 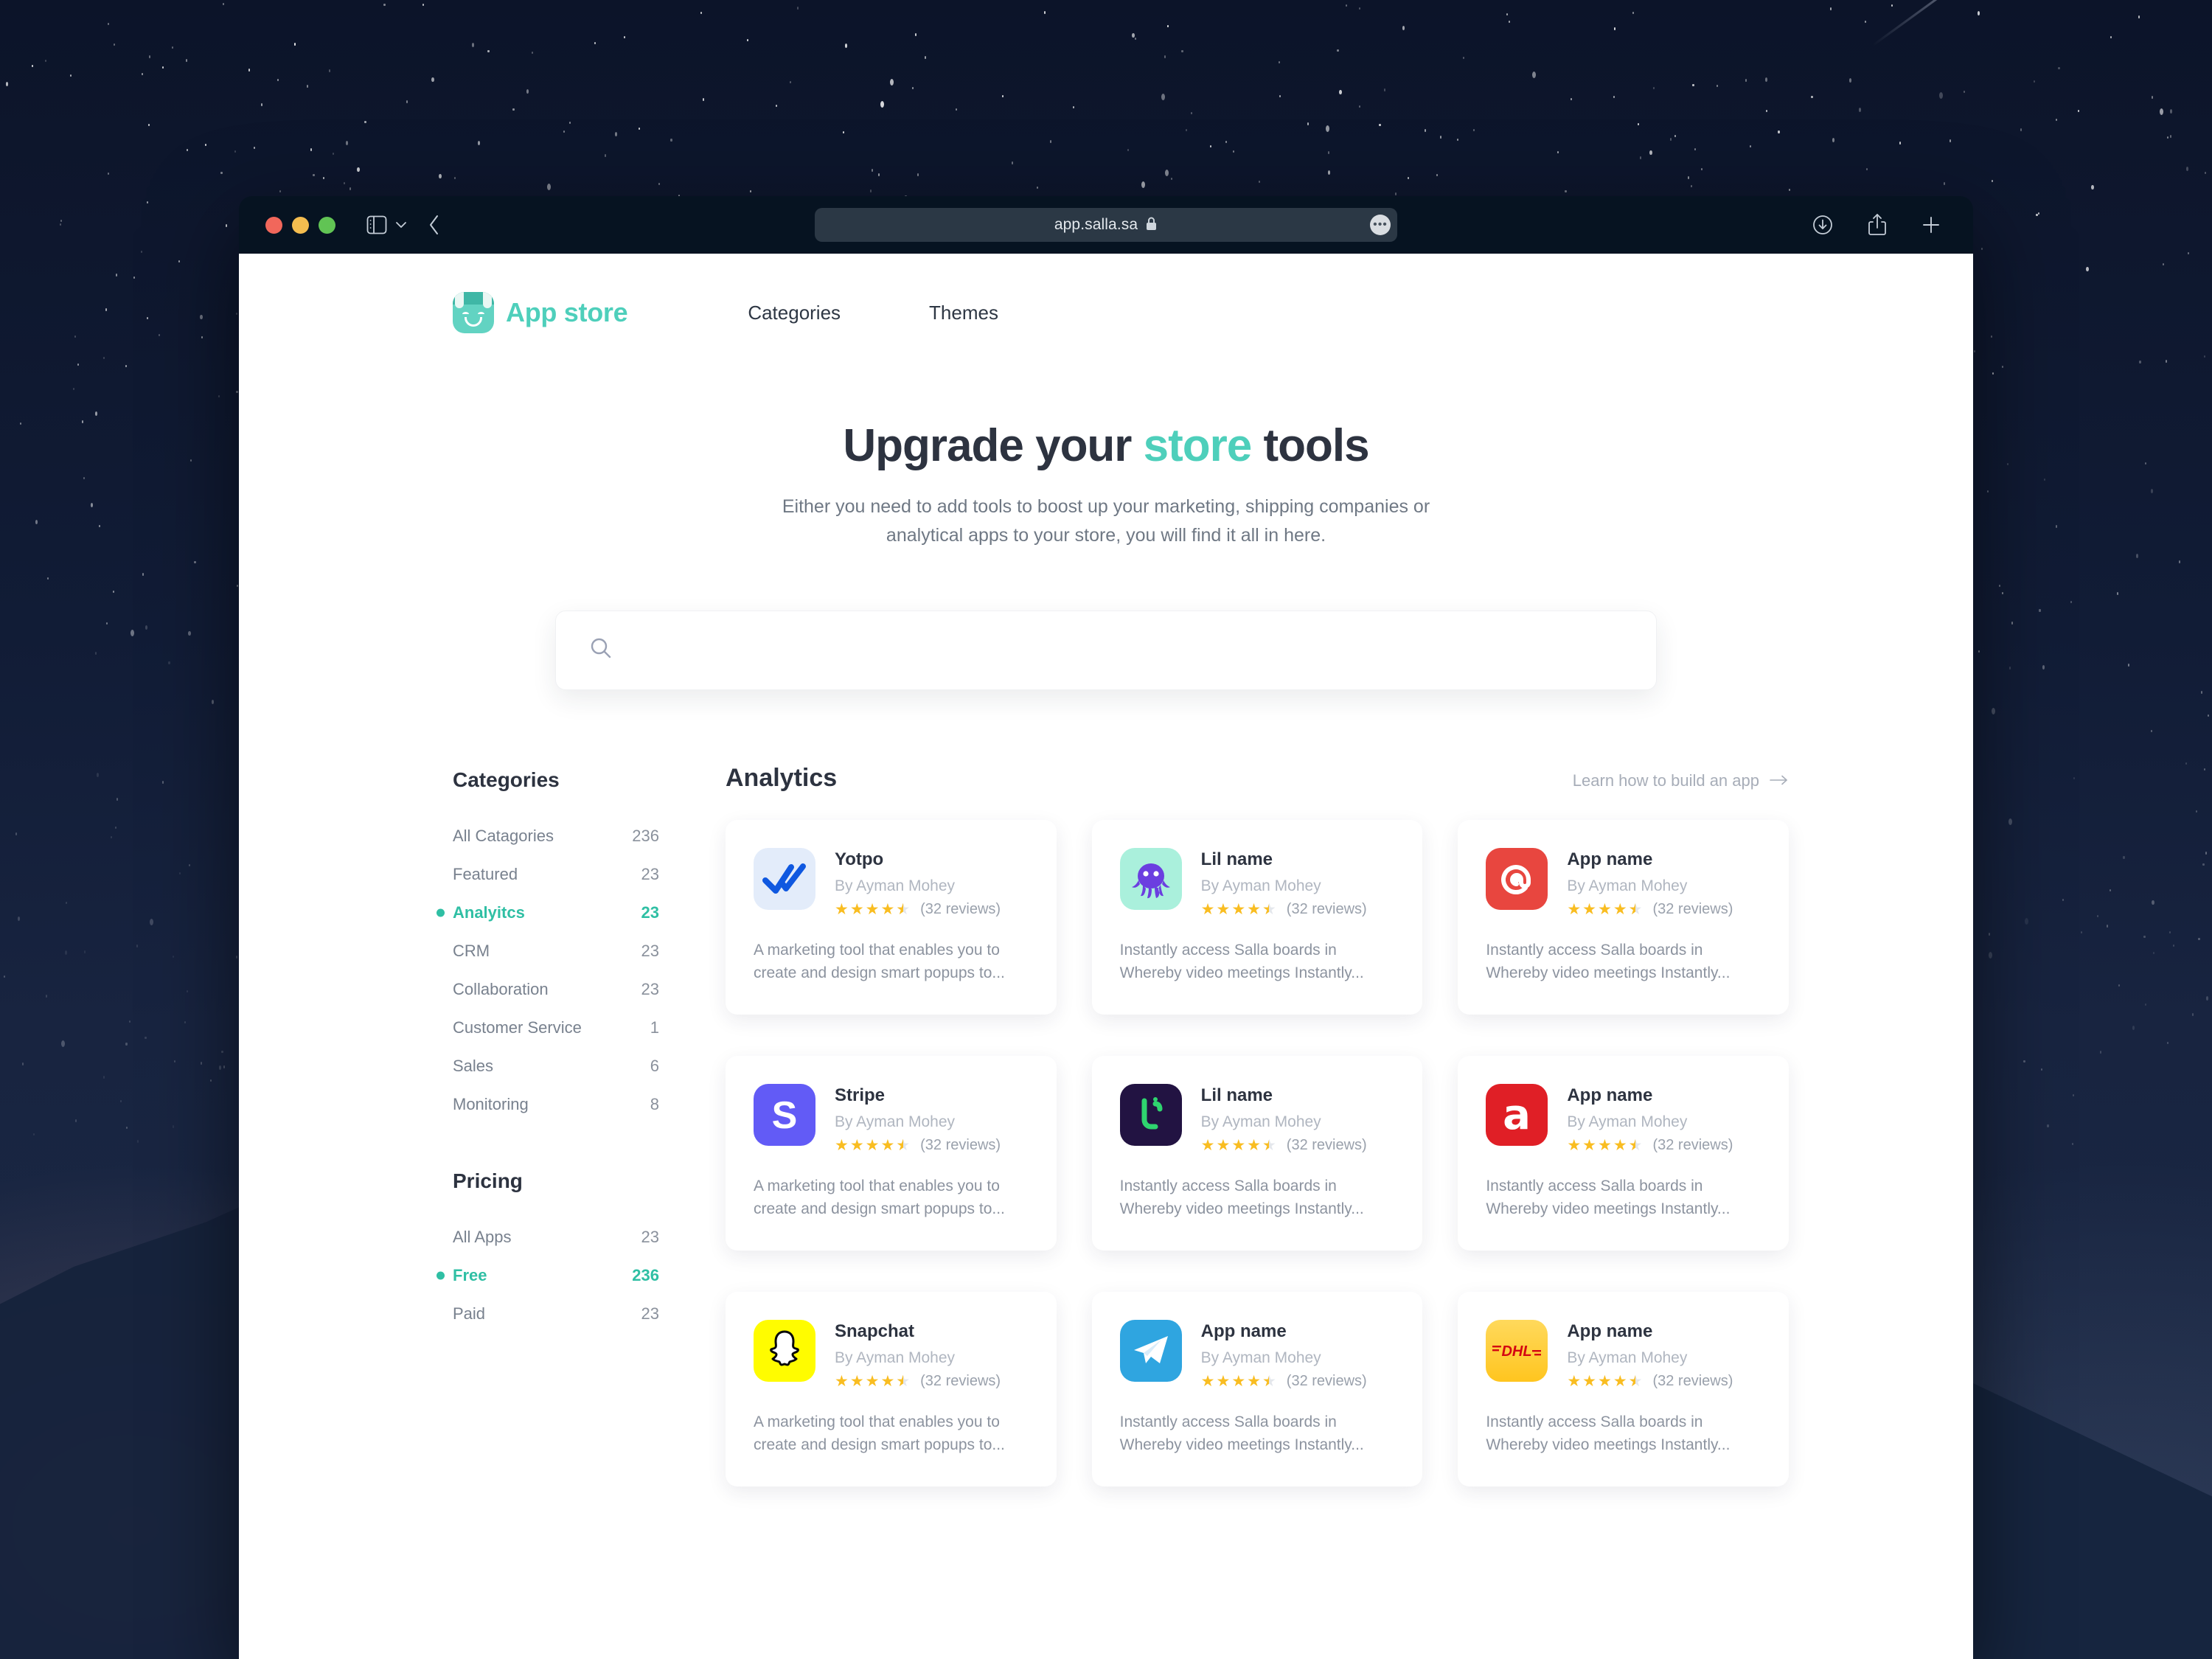 What do you see at coordinates (1517, 1351) in the screenshot?
I see `svg-text: DHL` at bounding box center [1517, 1351].